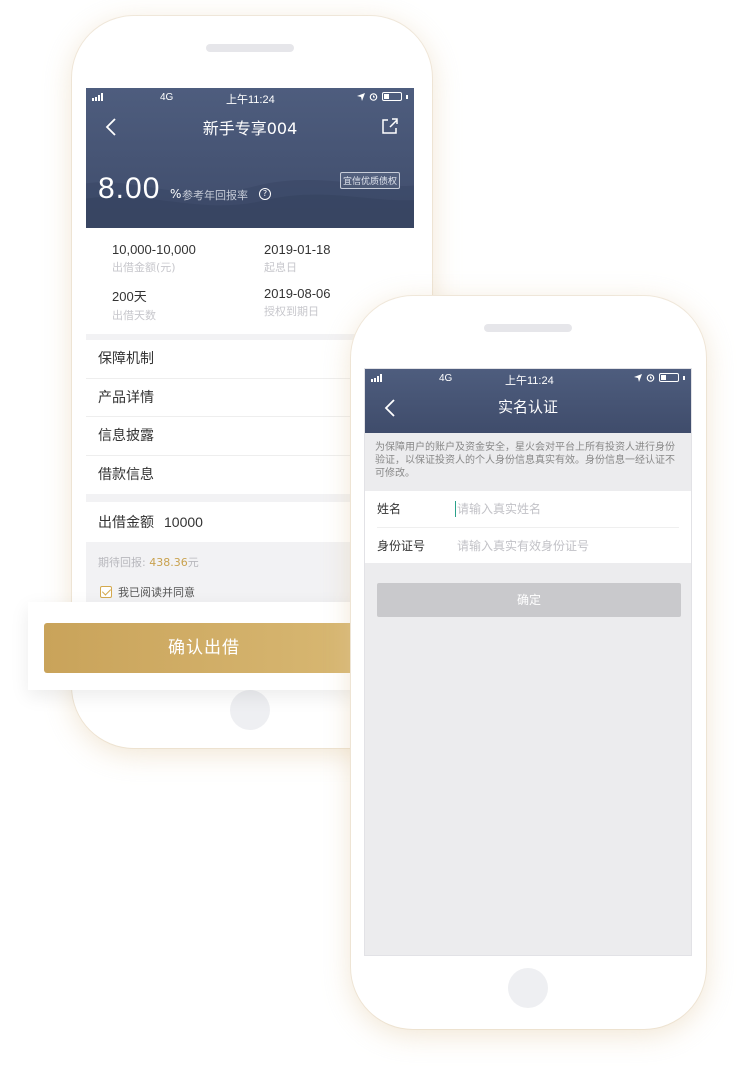  What do you see at coordinates (156, 592) in the screenshot?
I see `agreement-text: 我已阅读并同意` at bounding box center [156, 592].